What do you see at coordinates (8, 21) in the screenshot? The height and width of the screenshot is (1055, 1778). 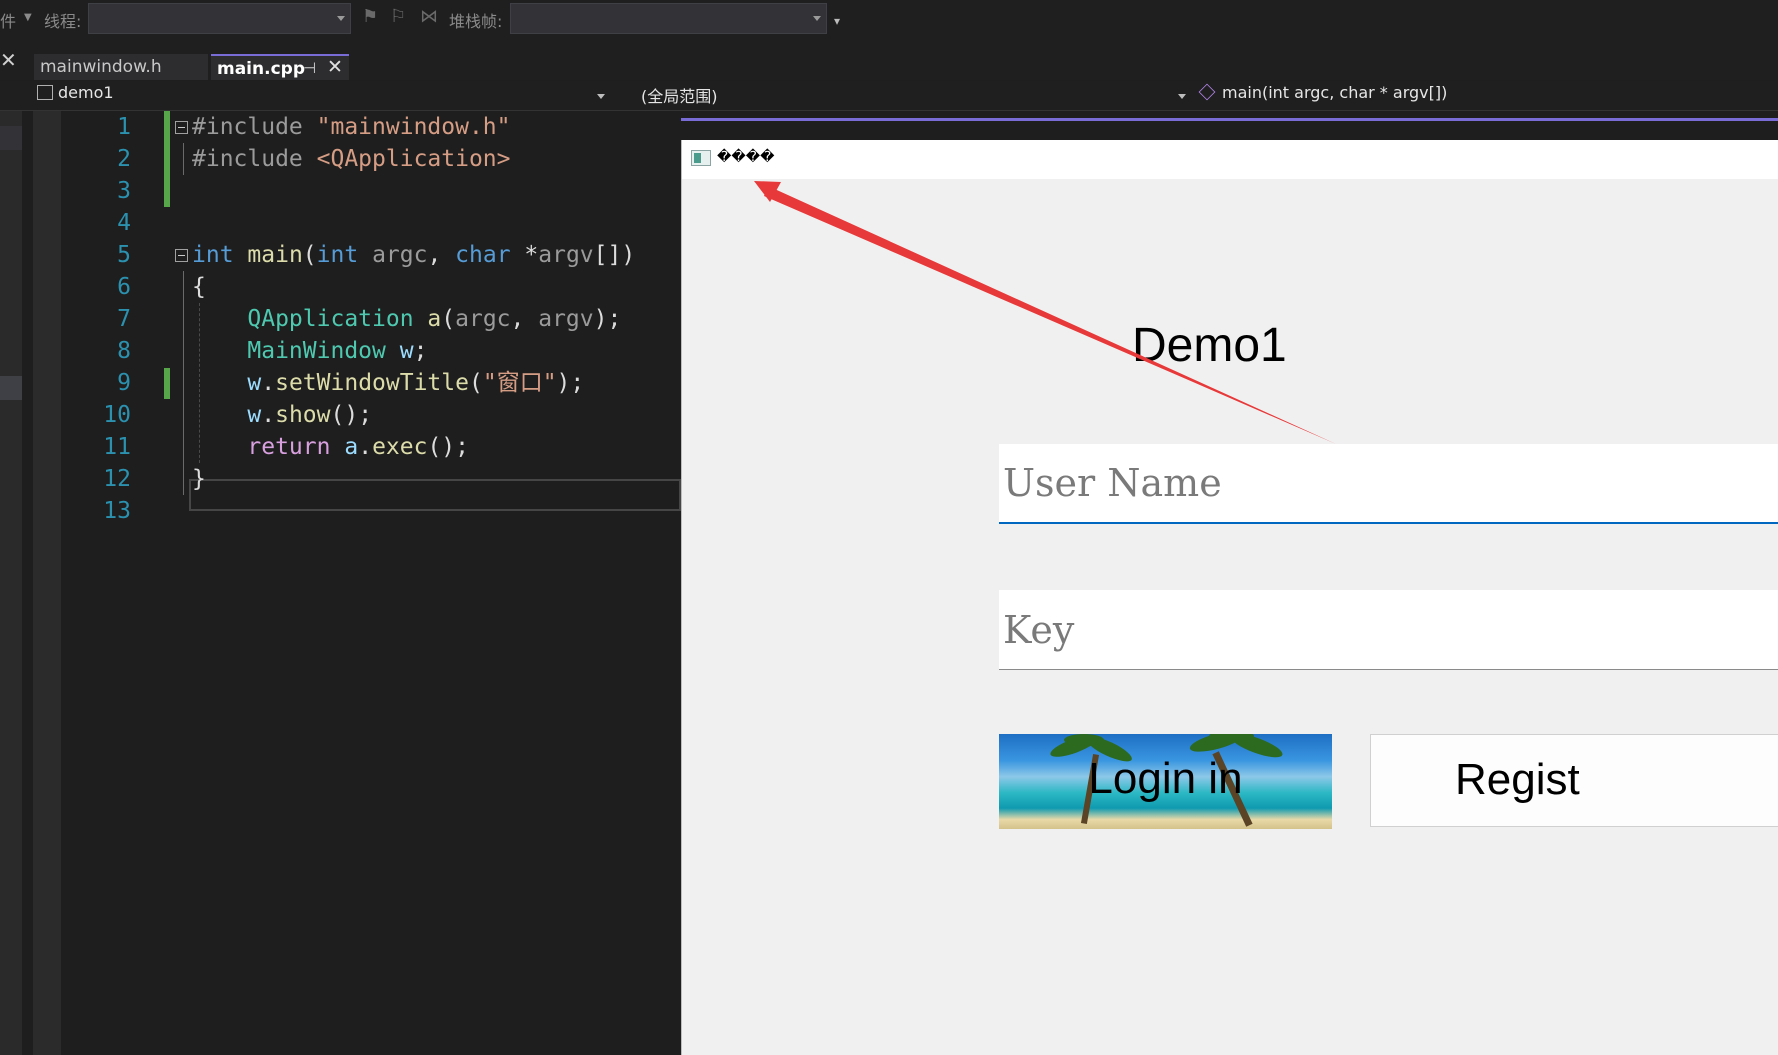 I see `event-label: 件` at bounding box center [8, 21].